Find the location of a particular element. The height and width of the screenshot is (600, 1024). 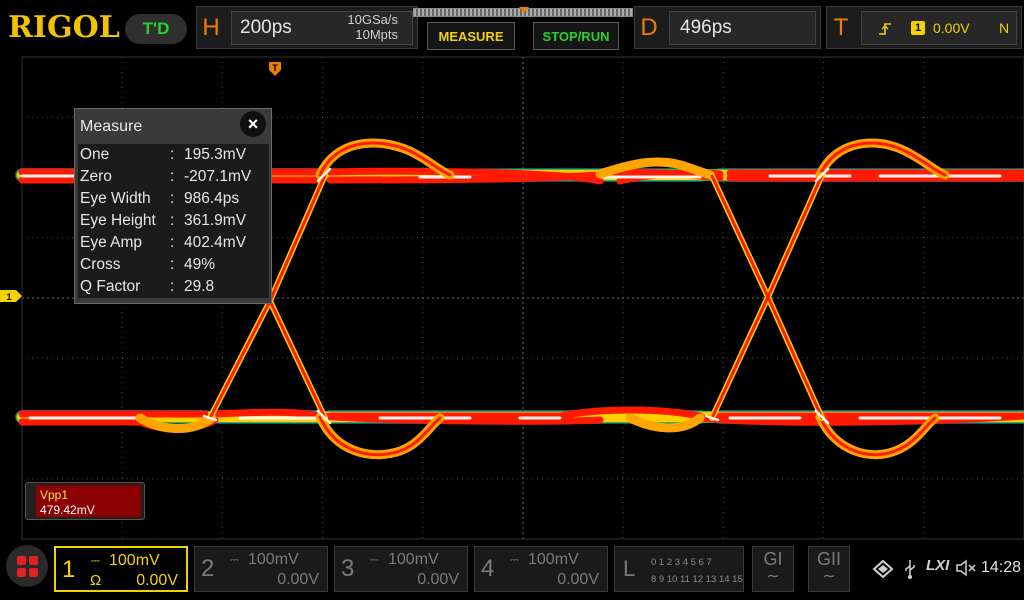

logic-analyzer-label: L is located at coordinates (629, 568).